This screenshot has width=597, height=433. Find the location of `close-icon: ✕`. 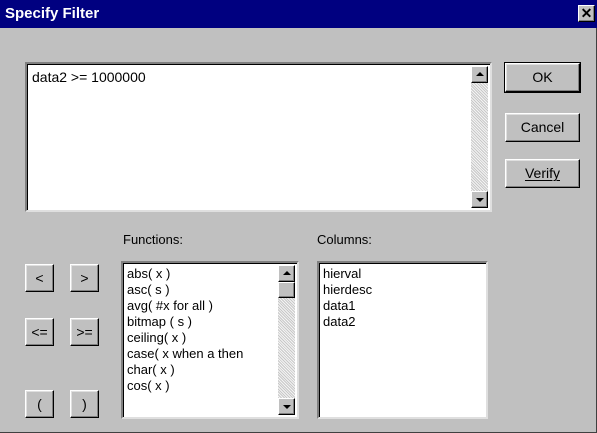

close-icon: ✕ is located at coordinates (586, 13).